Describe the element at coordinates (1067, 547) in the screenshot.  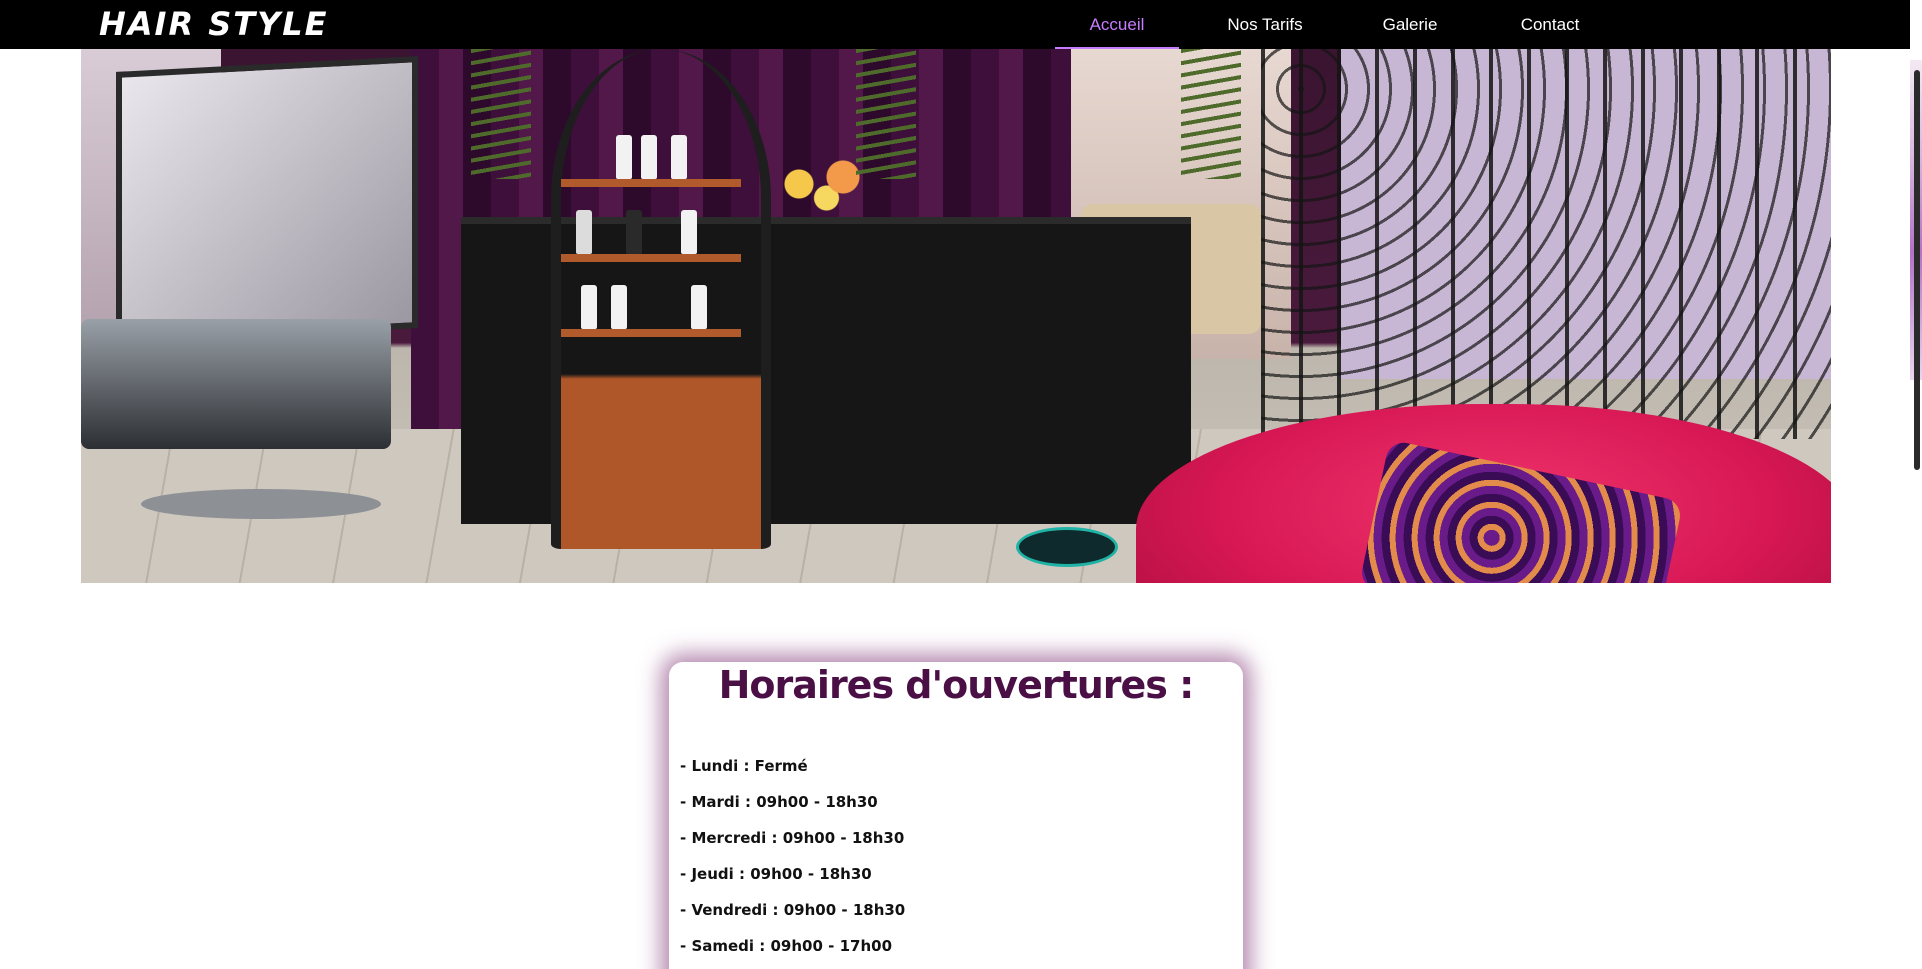
I see `photo-floor-sticker` at that location.